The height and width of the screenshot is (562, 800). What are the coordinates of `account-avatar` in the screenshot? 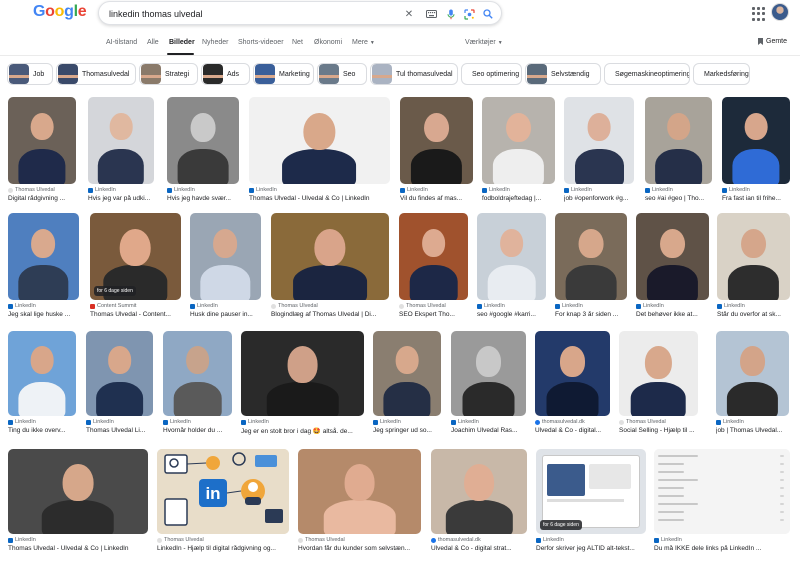 It's located at (780, 12).